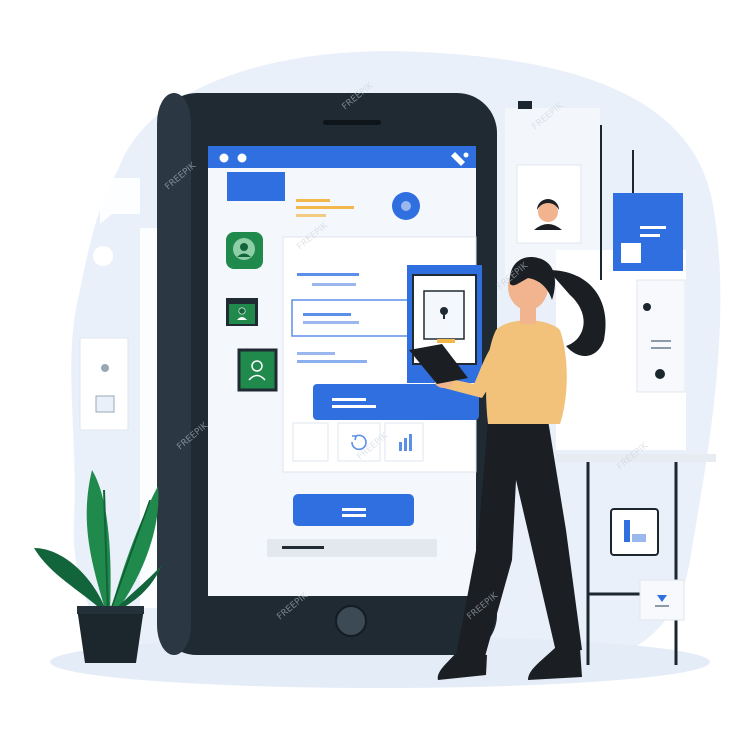 The height and width of the screenshot is (740, 740). What do you see at coordinates (310, 442) in the screenshot?
I see `tile-blank` at bounding box center [310, 442].